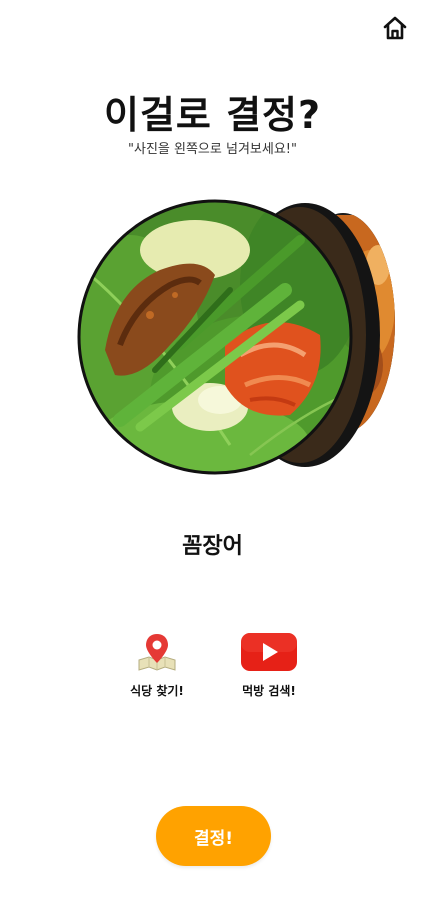  I want to click on mukbang-search-button: 먹방 검색!, so click(269, 664).